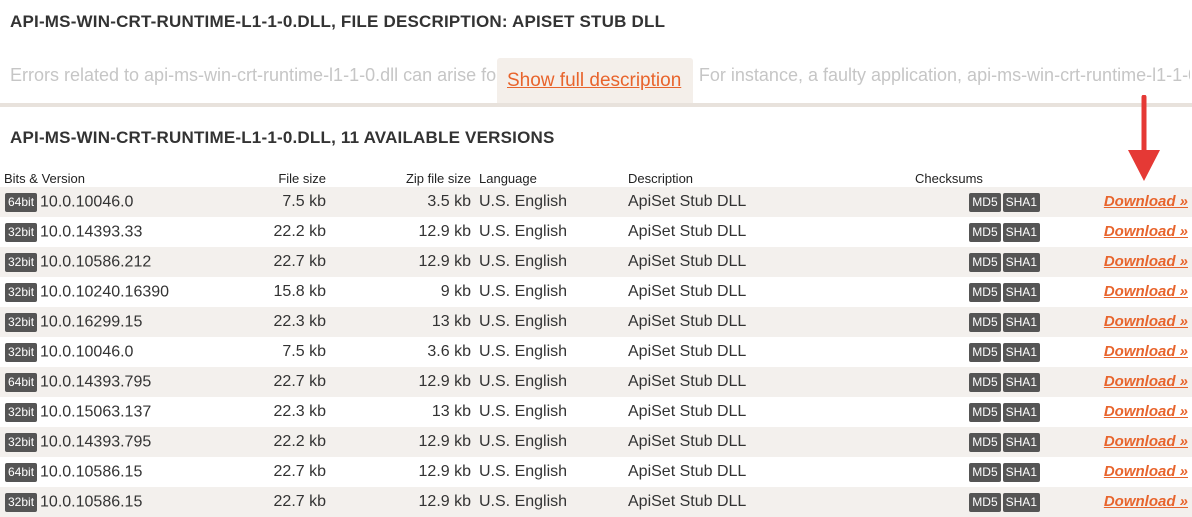 This screenshot has height=517, width=1192. Describe the element at coordinates (508, 178) in the screenshot. I see `column-header-language: Language` at that location.